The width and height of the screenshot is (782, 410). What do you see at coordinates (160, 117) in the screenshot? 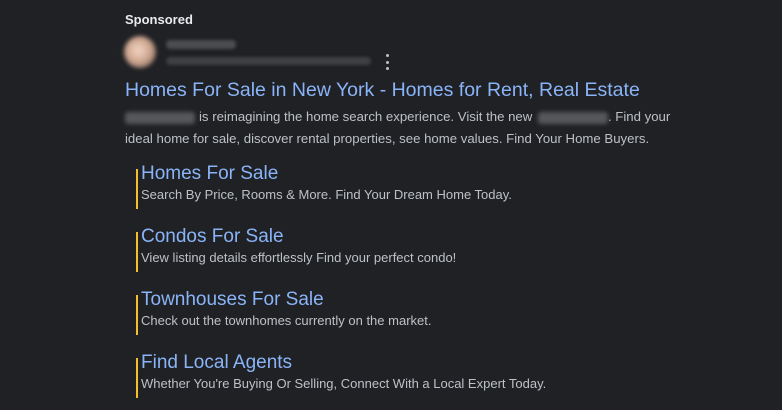
I see `redacted-brand-name` at bounding box center [160, 117].